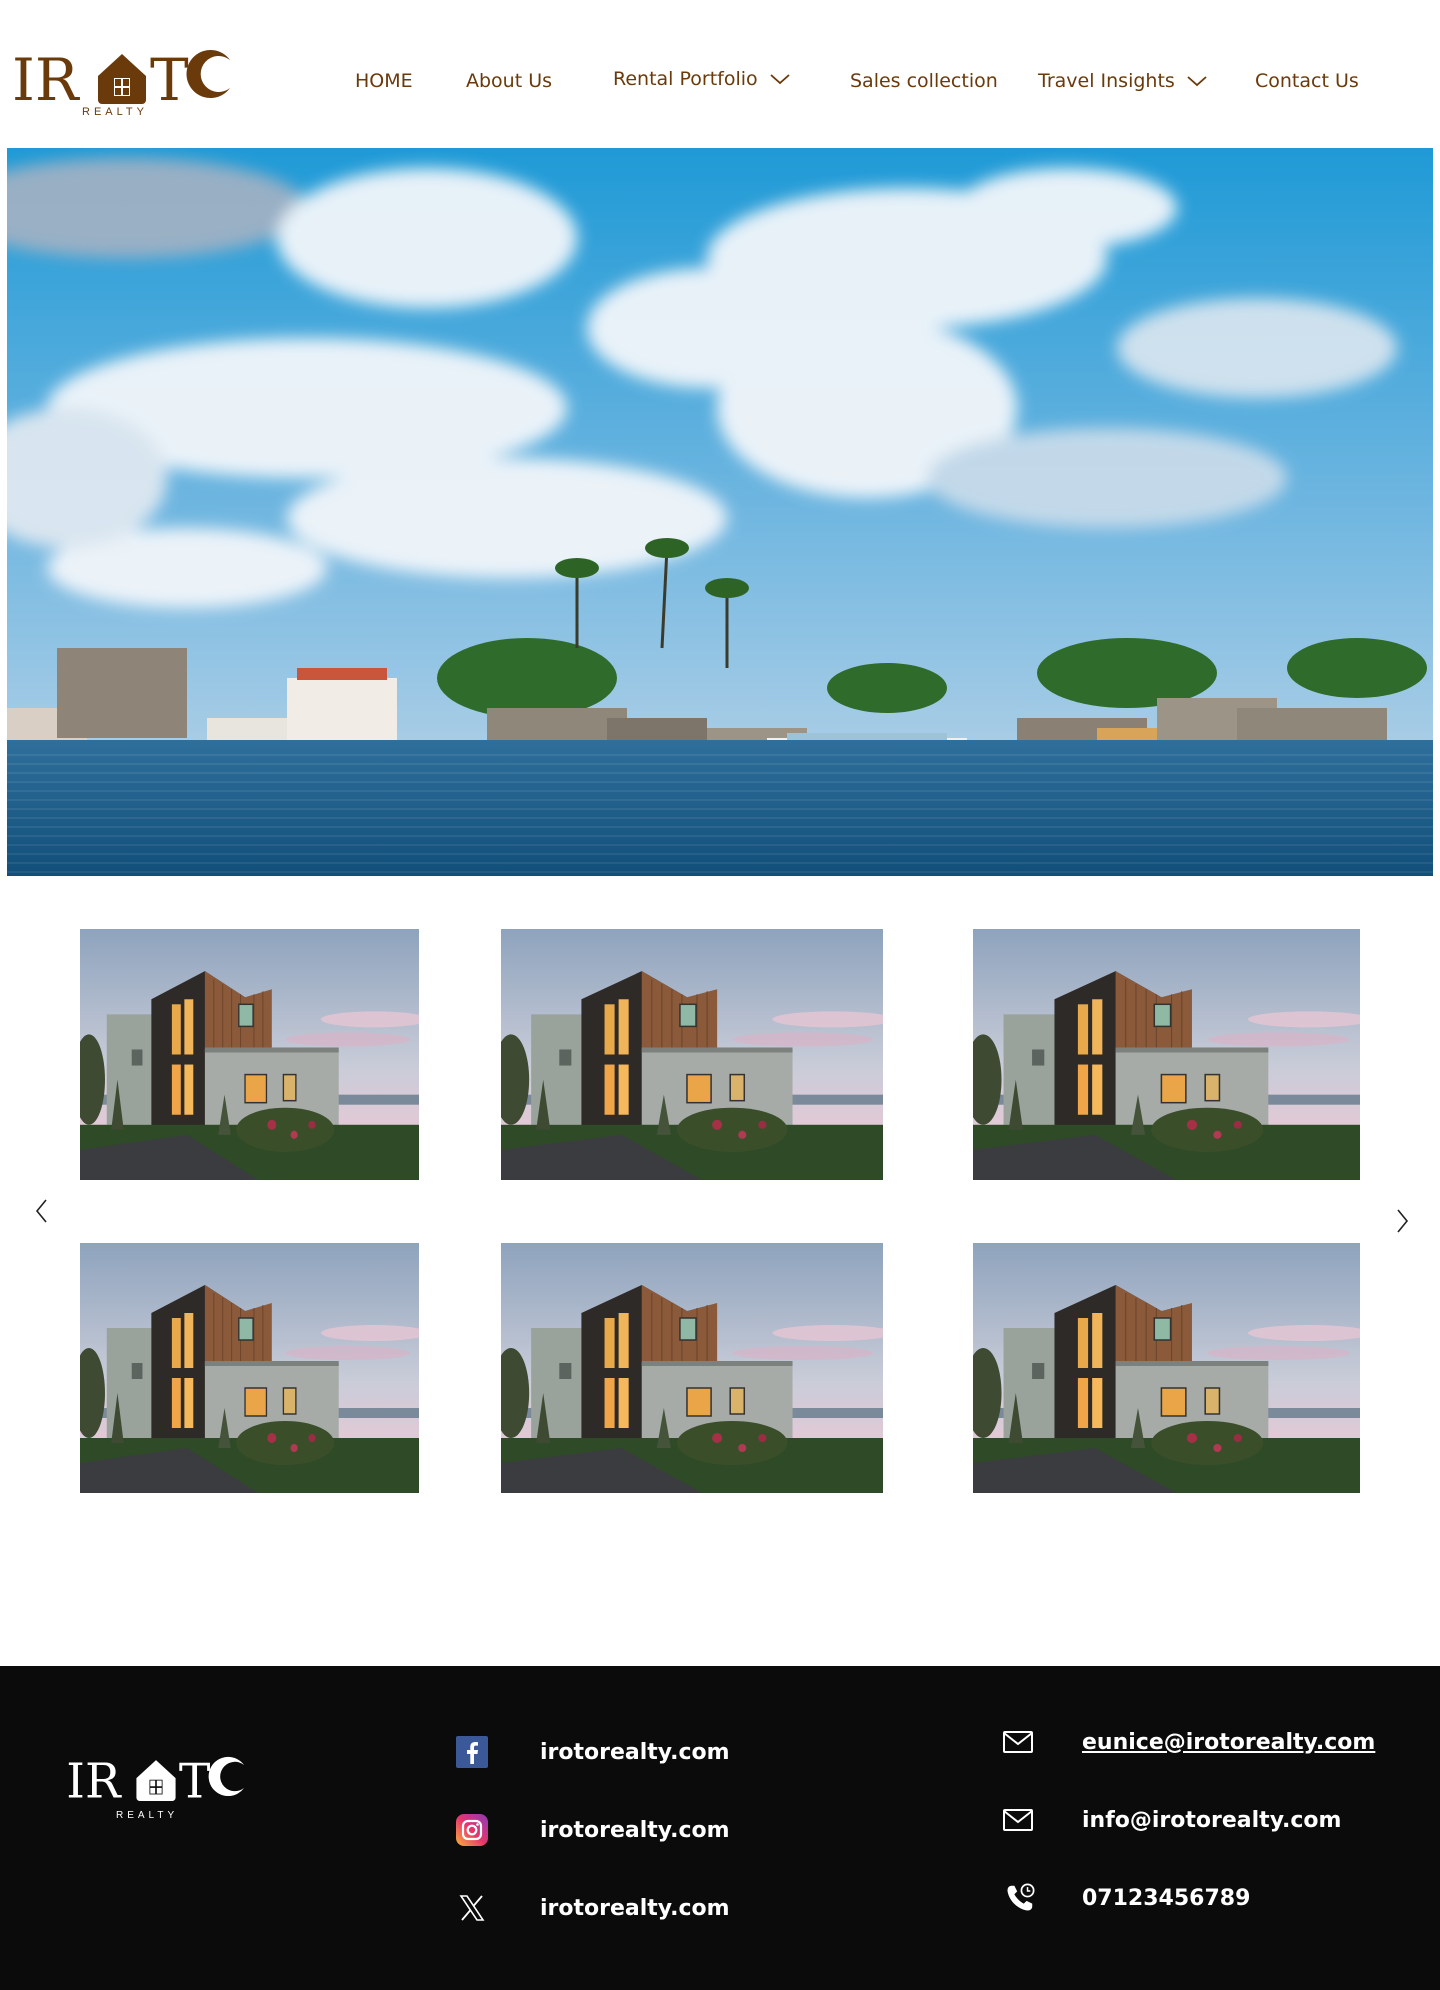 This screenshot has width=1440, height=1990. I want to click on chevron-right-icon, so click(1403, 1221).